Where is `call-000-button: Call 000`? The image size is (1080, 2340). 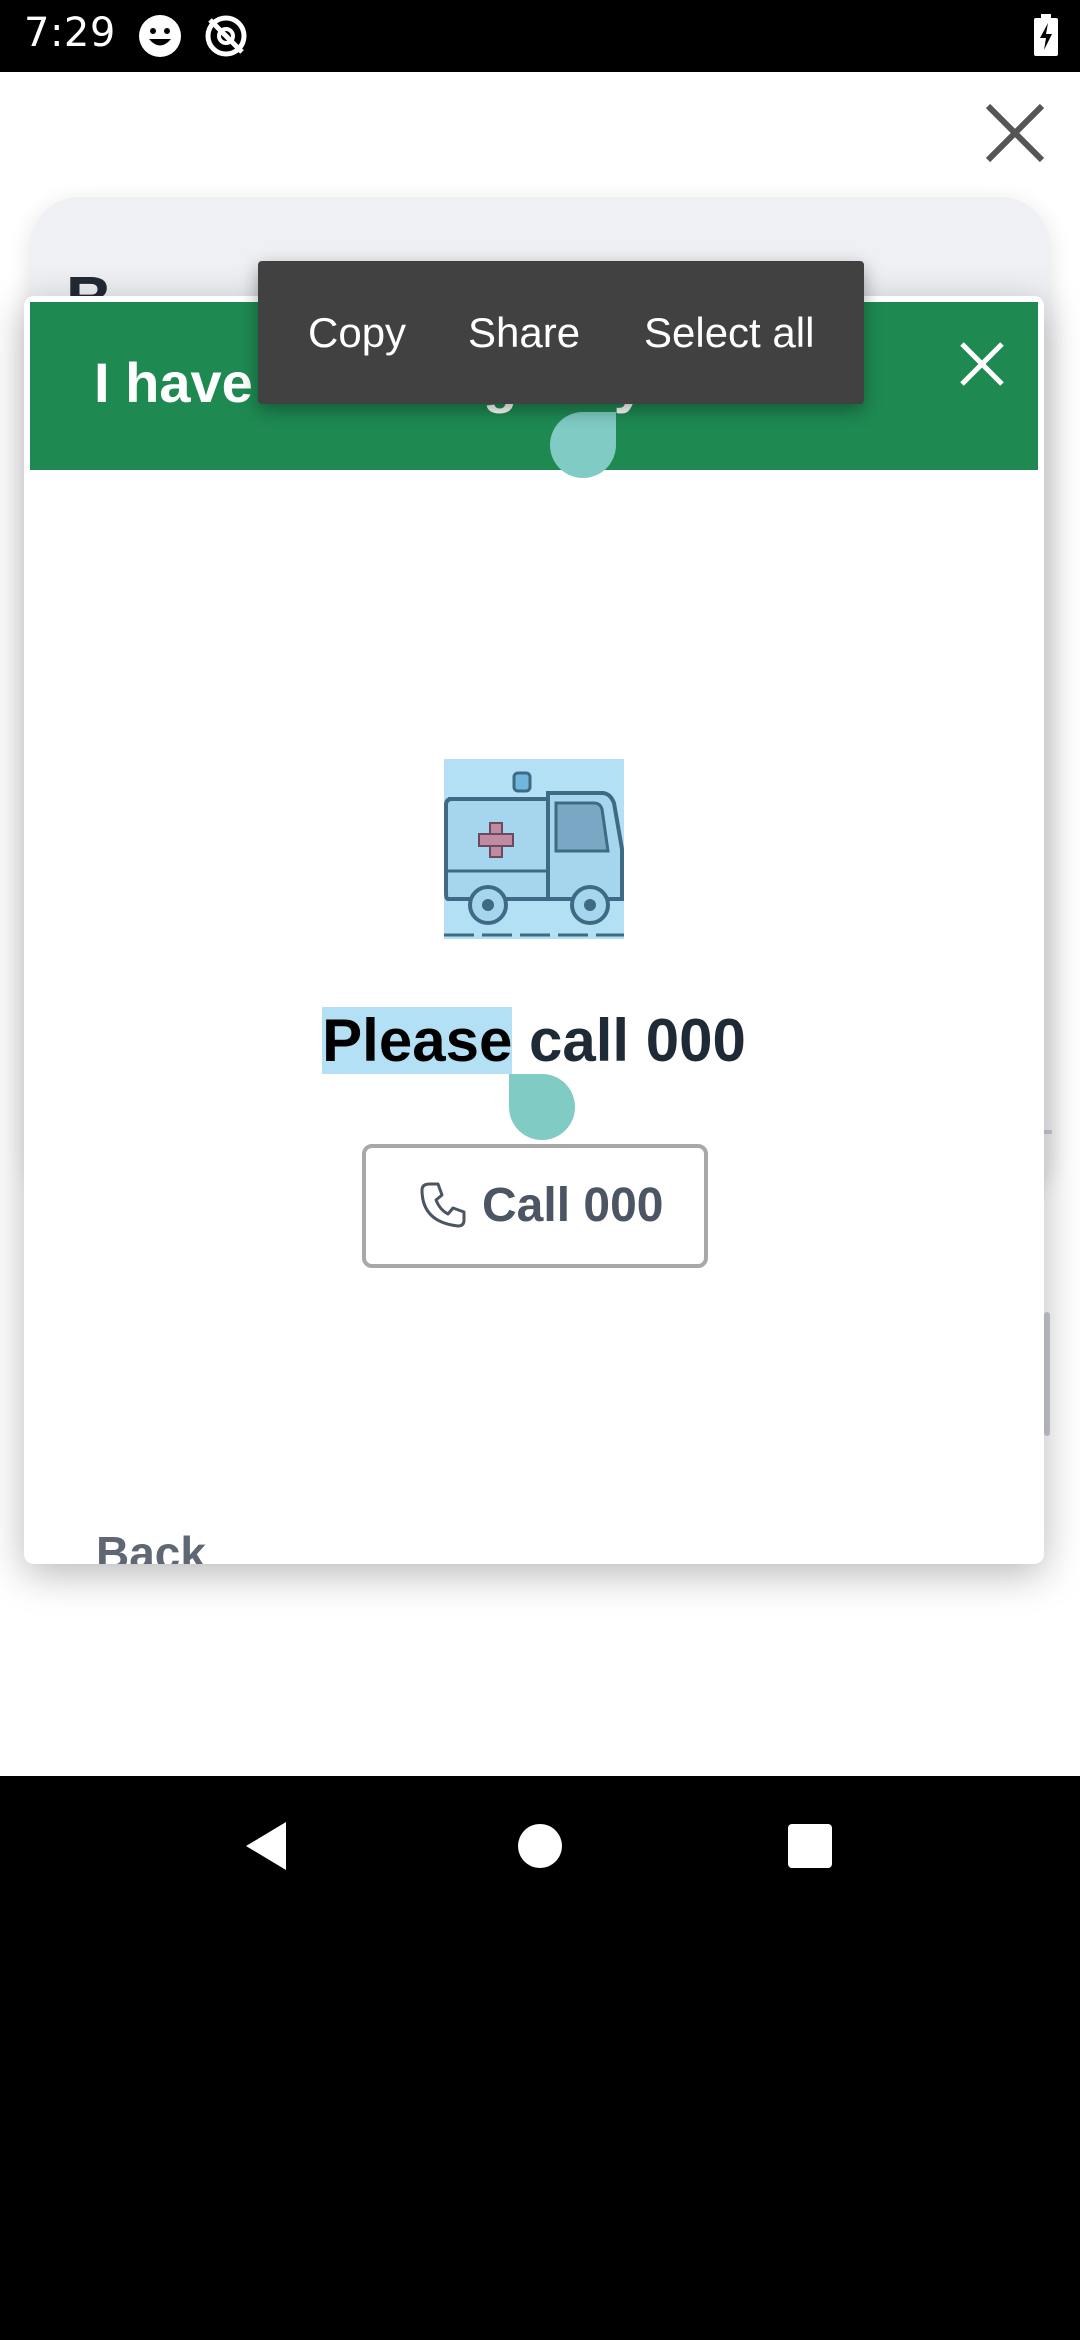 call-000-button: Call 000 is located at coordinates (535, 1206).